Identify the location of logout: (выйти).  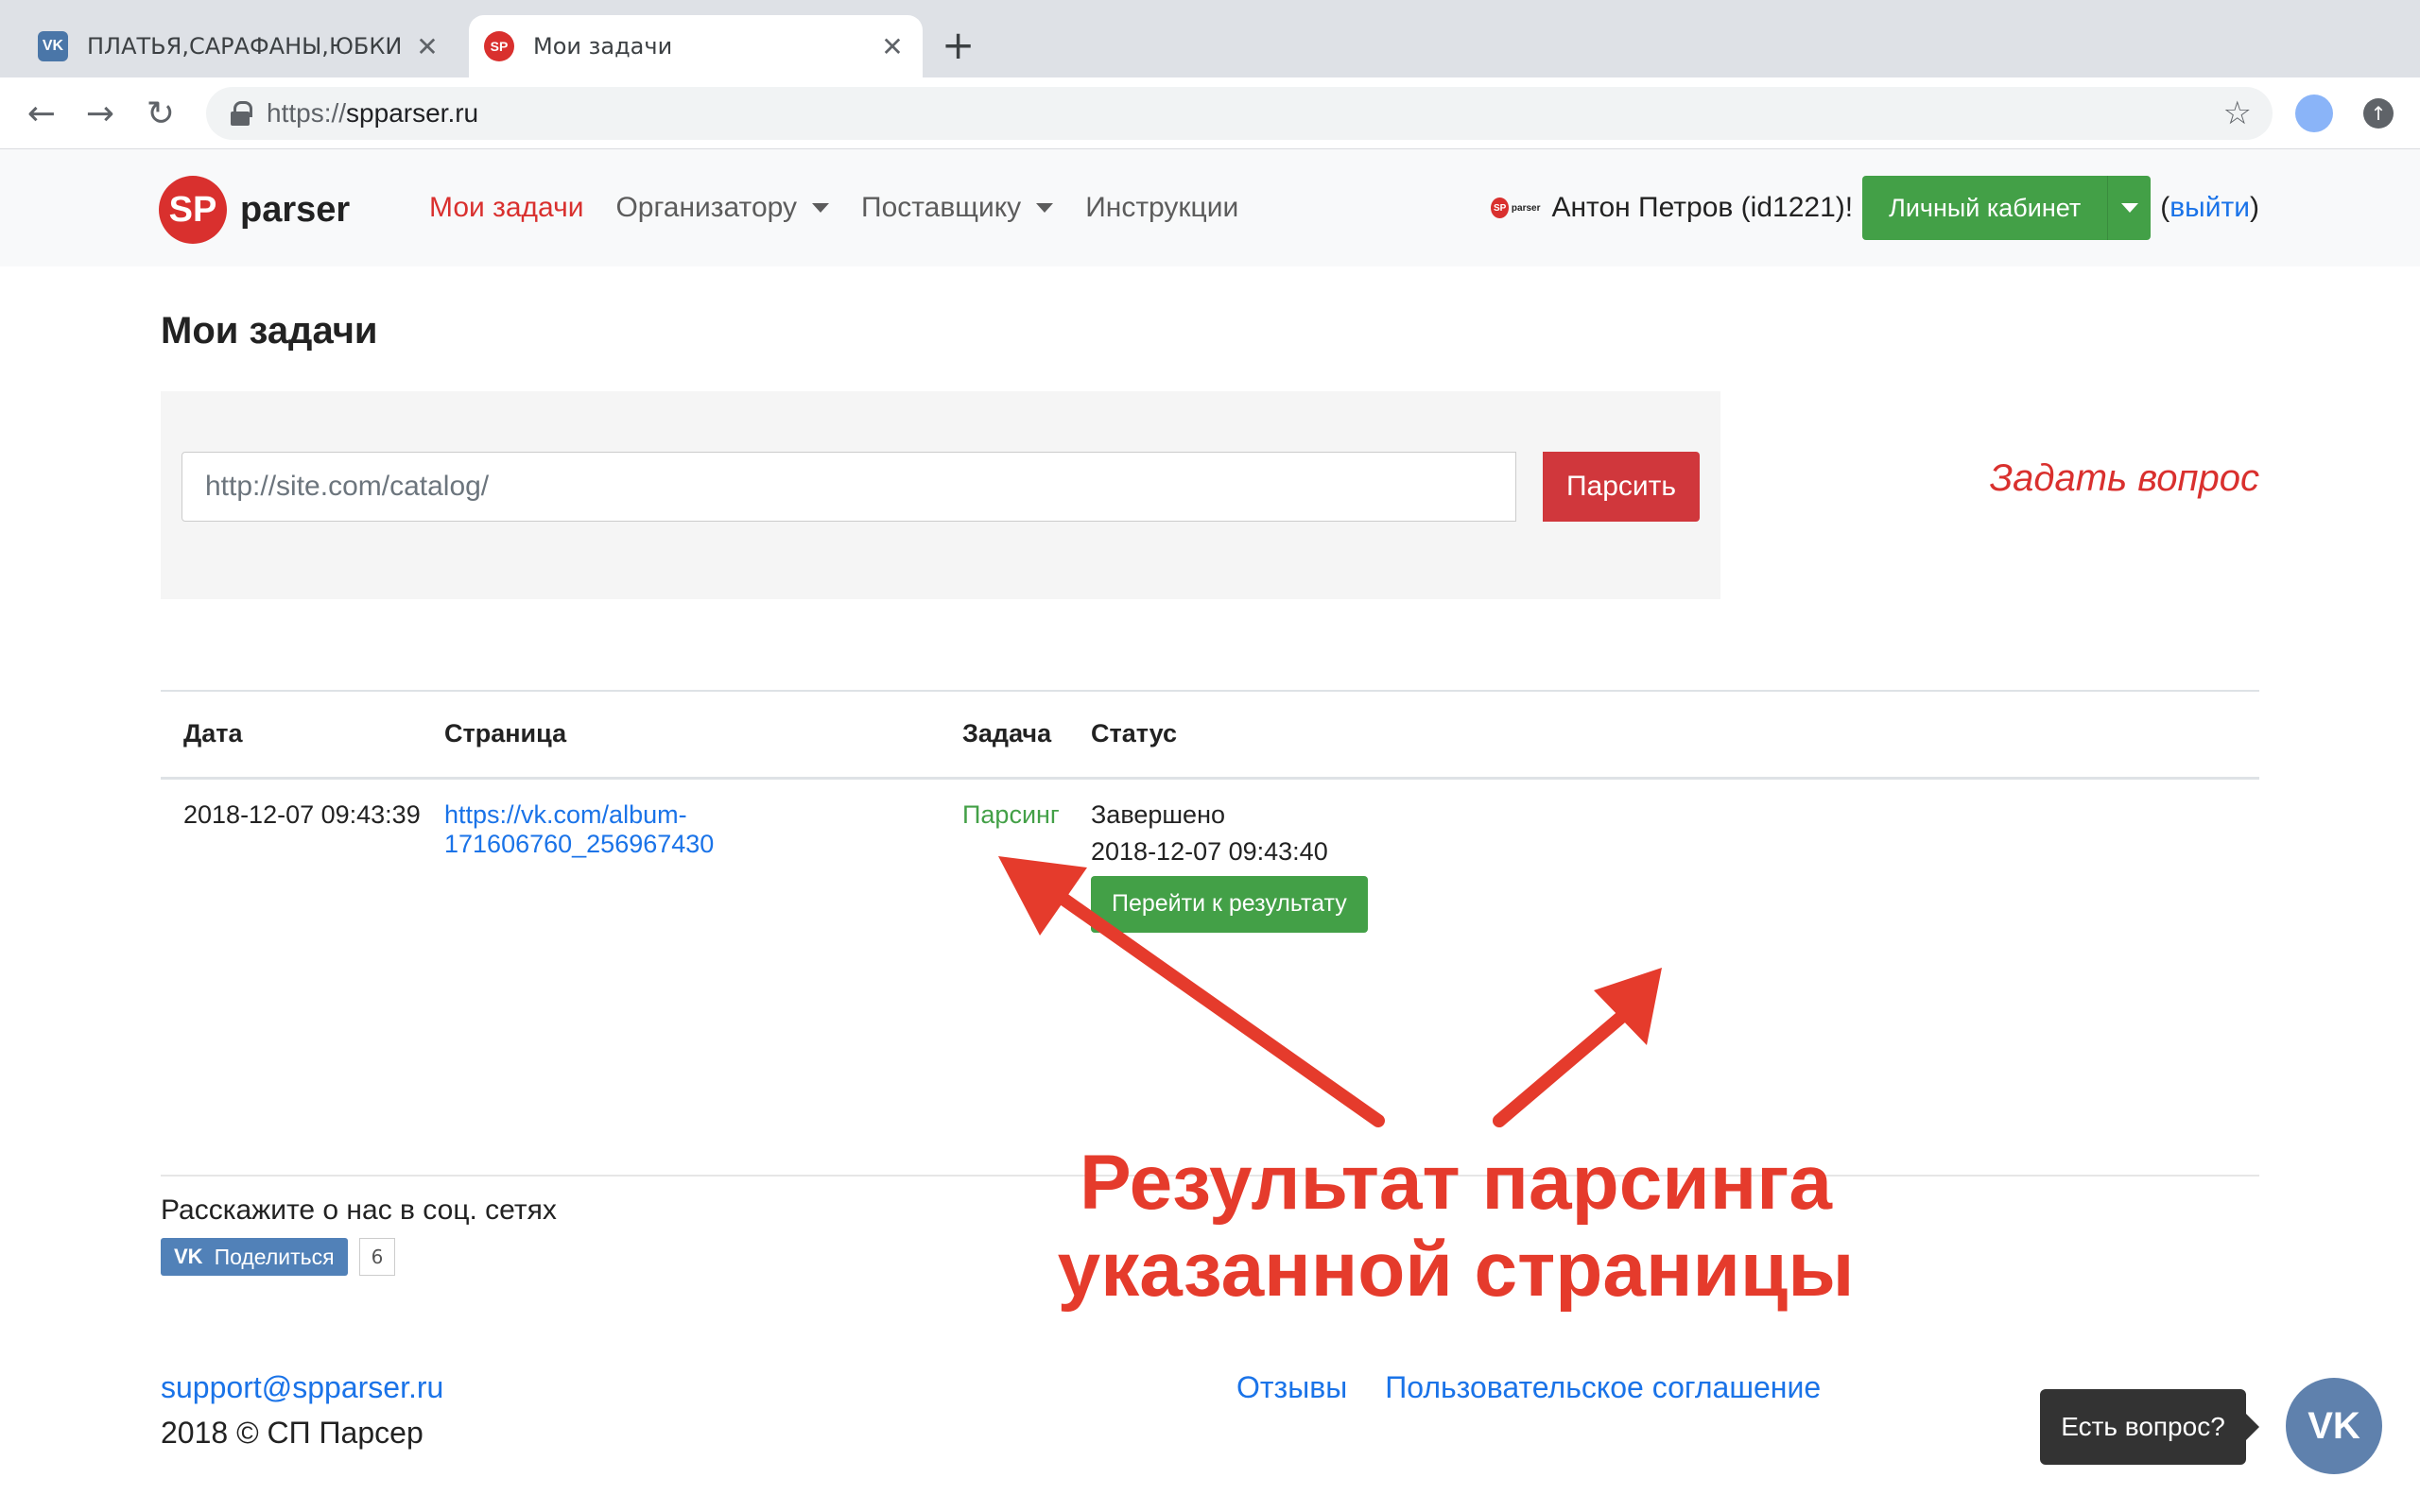
(2210, 207).